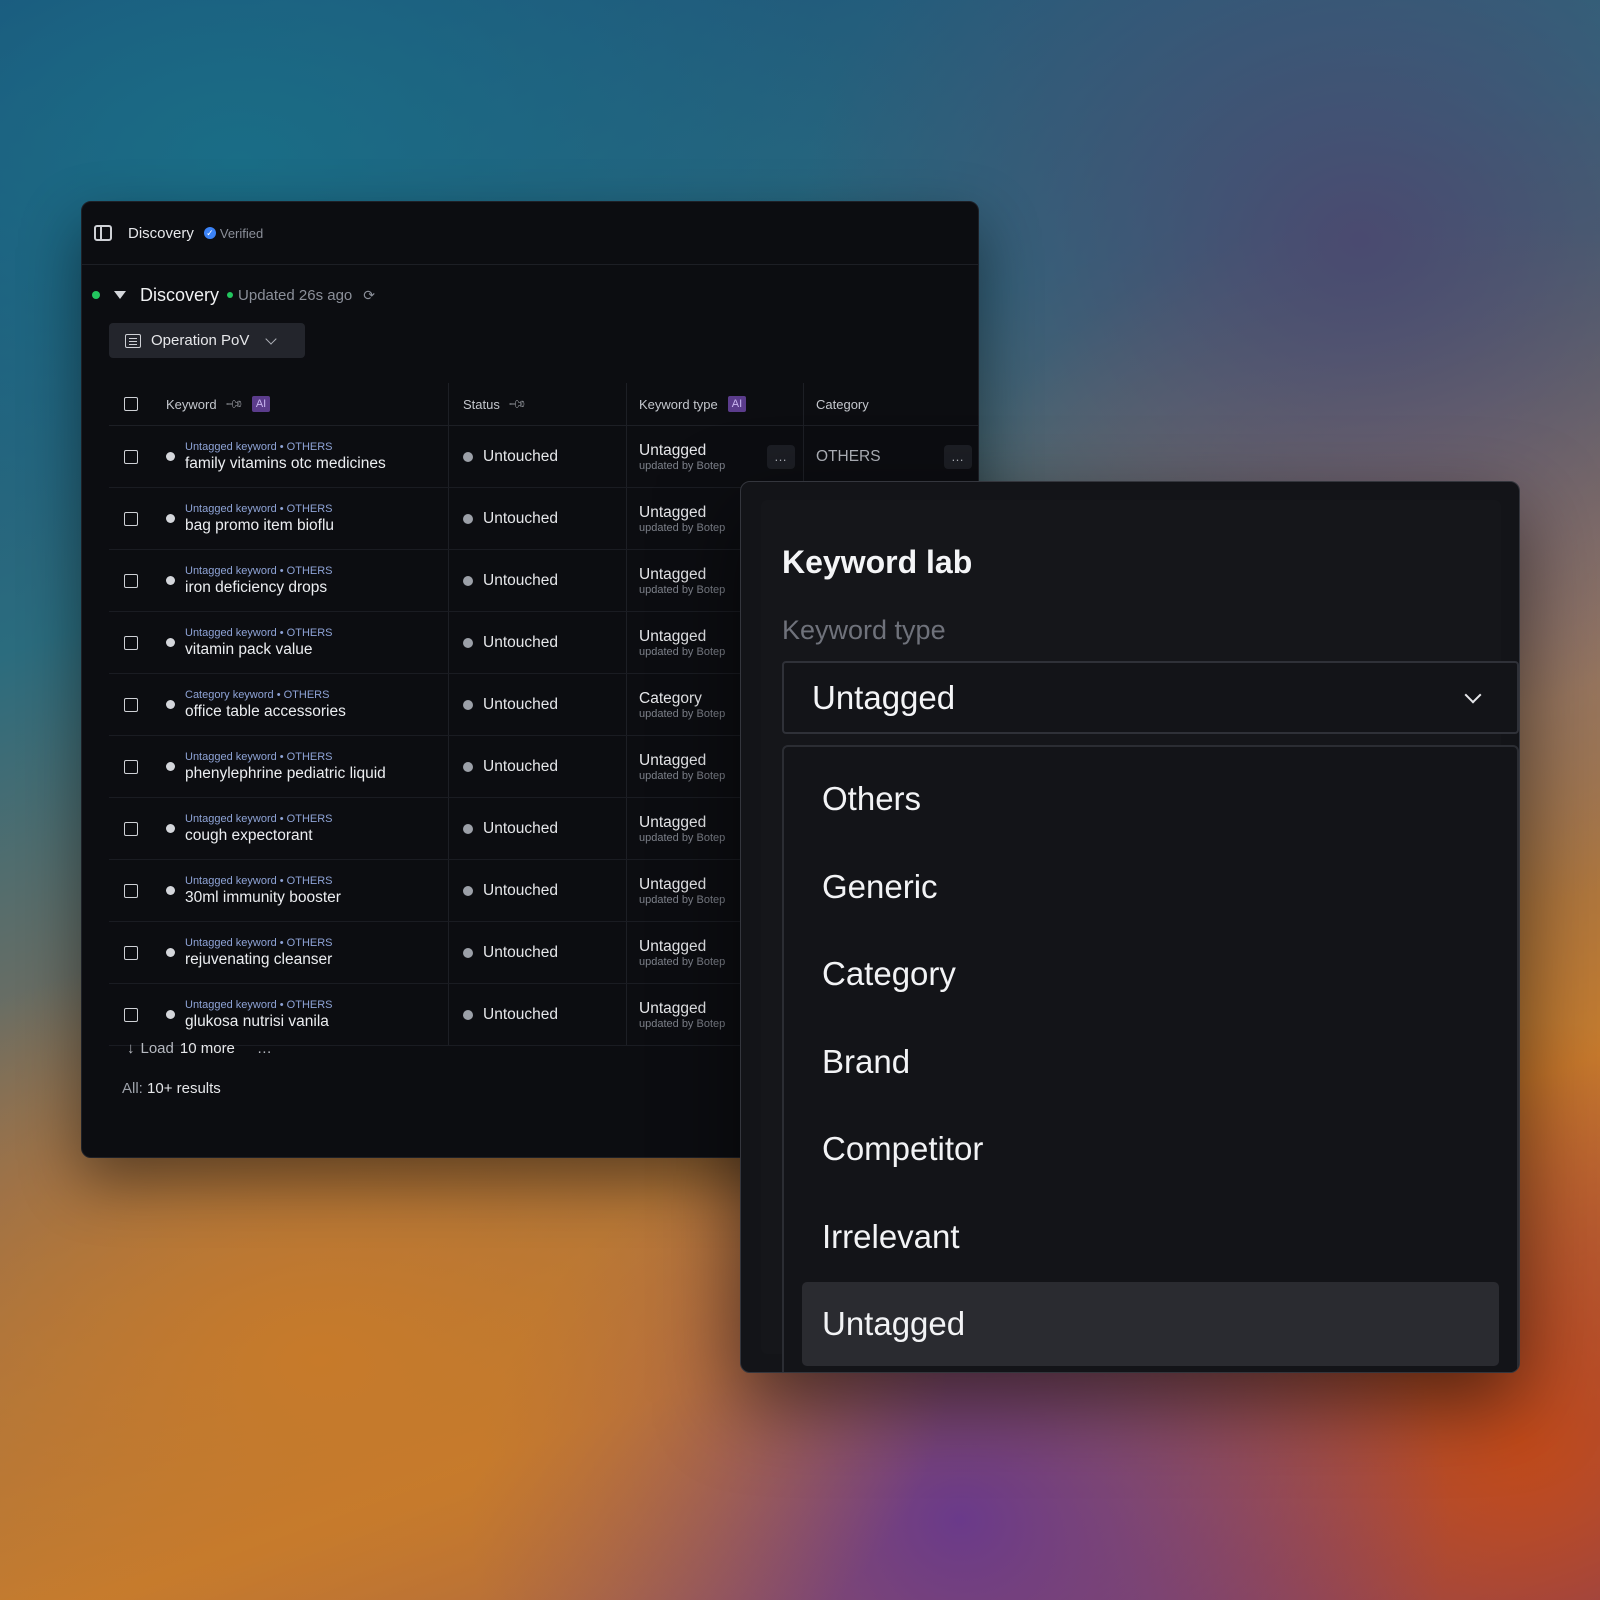 The width and height of the screenshot is (1600, 1600). I want to click on keyword-name: bag promo item bioflu, so click(259, 525).